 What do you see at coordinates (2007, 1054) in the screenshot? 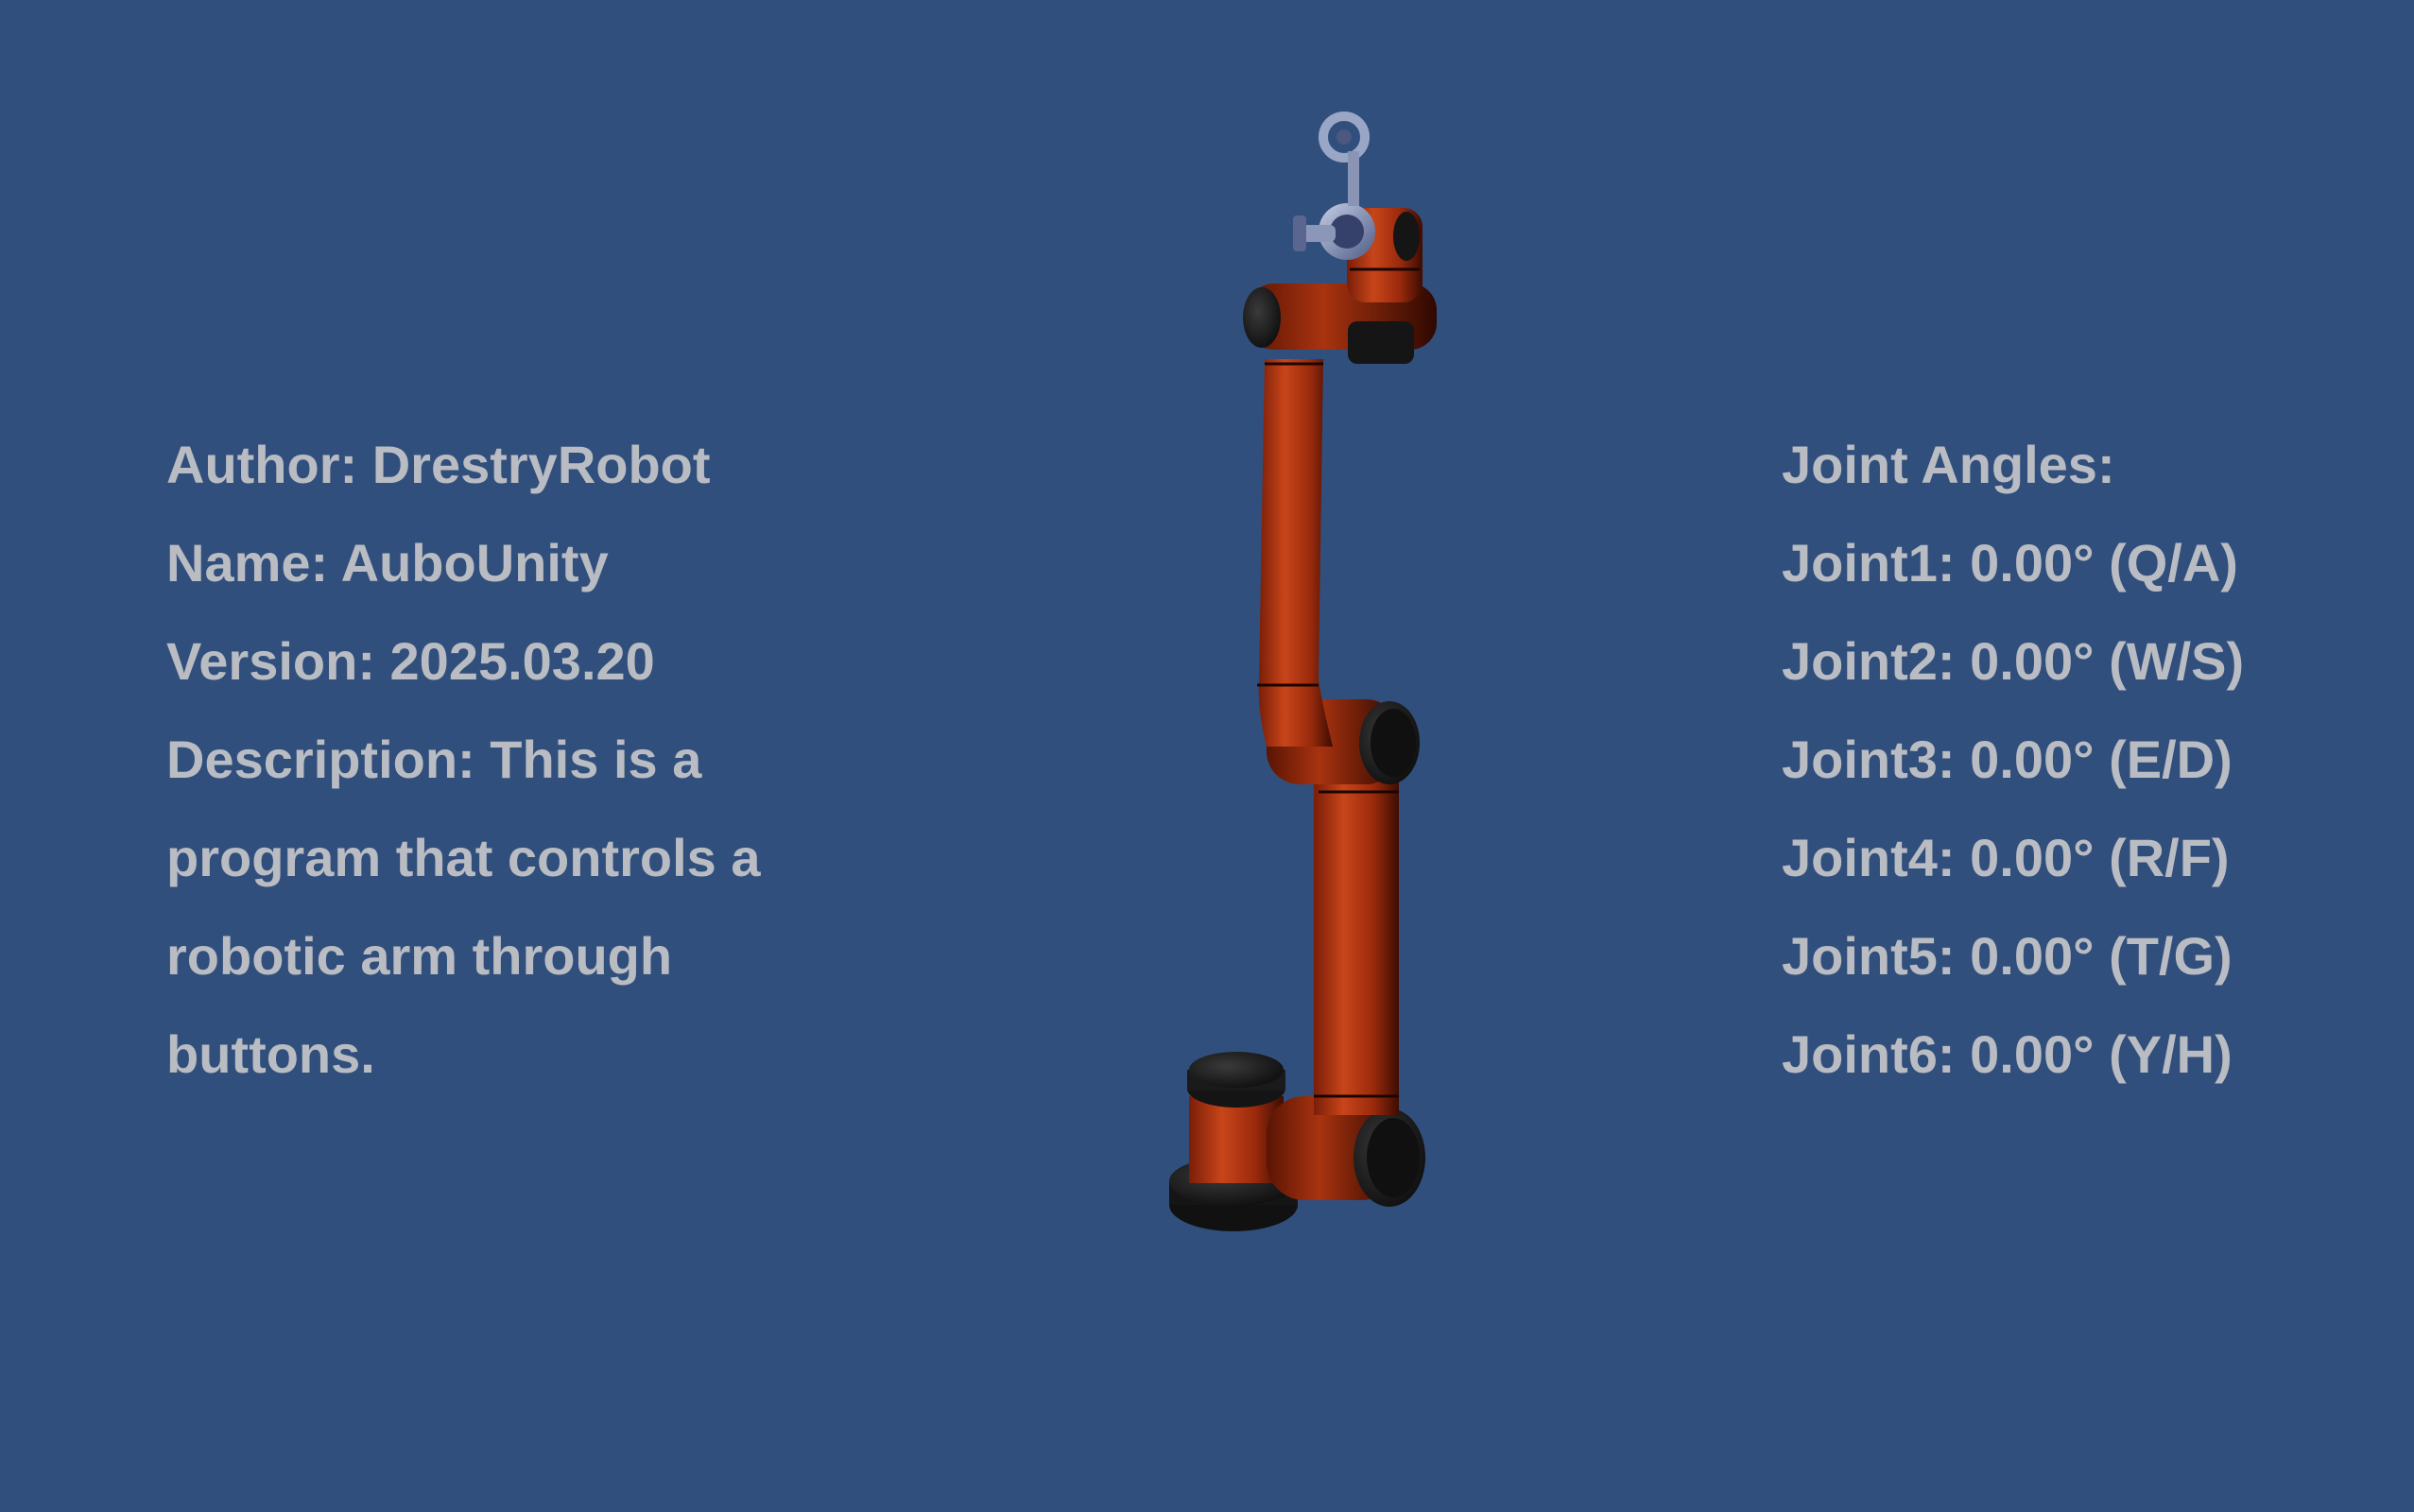
I see `joint6-readout: Joint6: 0.00° (Y/H)` at bounding box center [2007, 1054].